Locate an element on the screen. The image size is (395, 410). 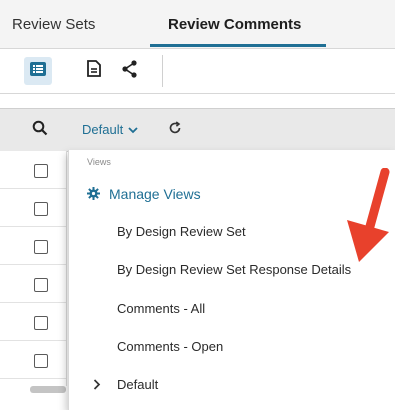
view-selector-label: Default is located at coordinates (103, 129).